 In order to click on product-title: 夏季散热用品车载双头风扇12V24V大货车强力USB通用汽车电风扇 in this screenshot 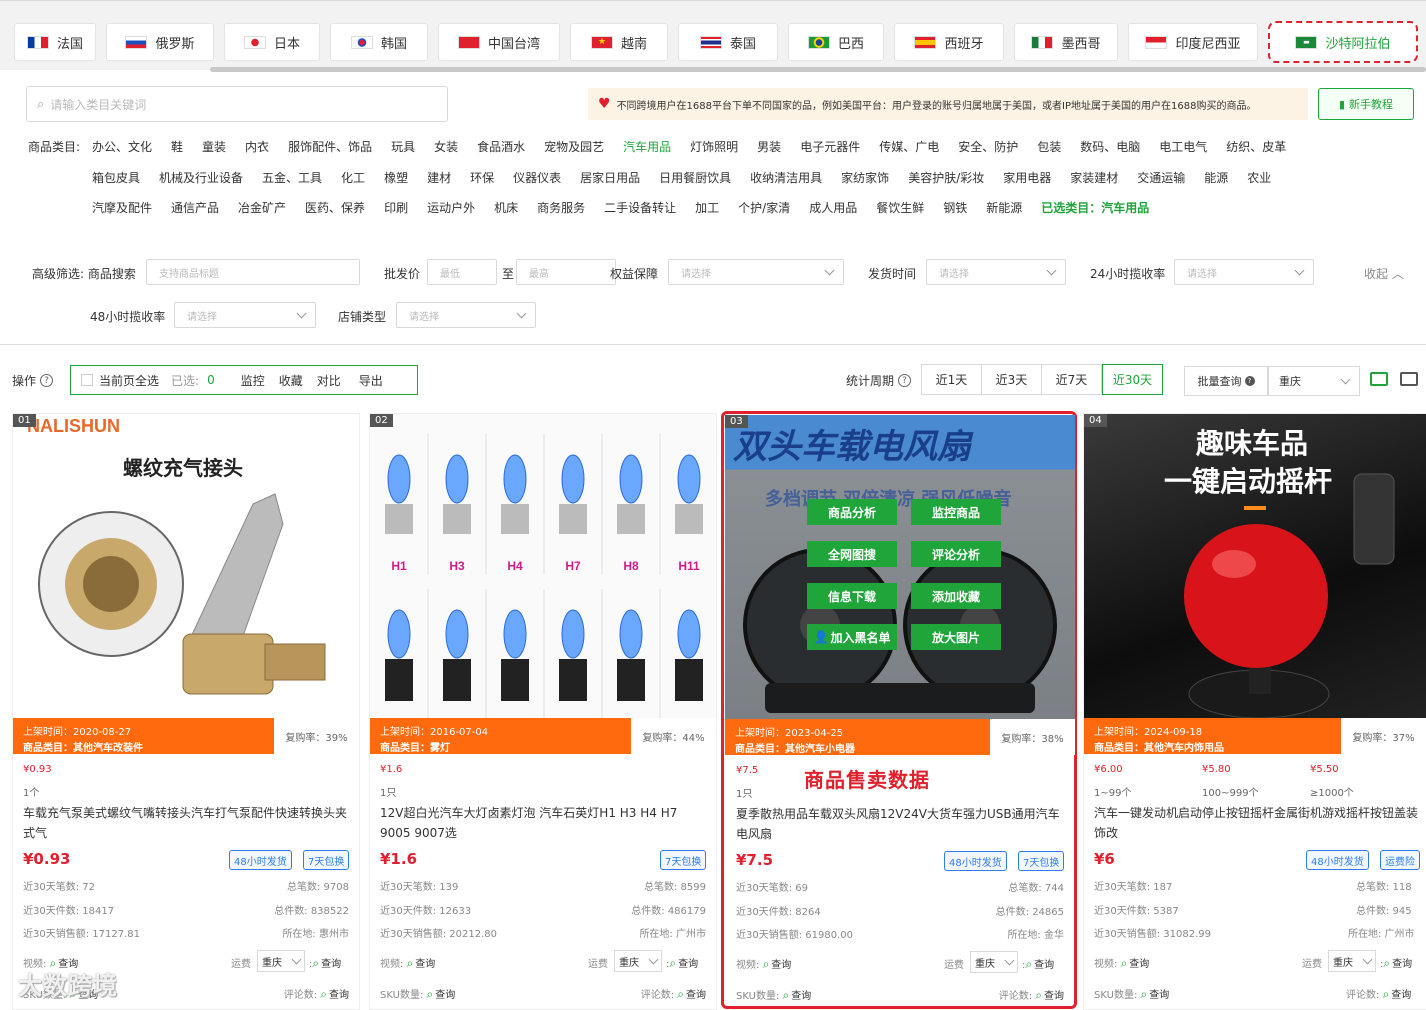, I will do `click(901, 825)`.